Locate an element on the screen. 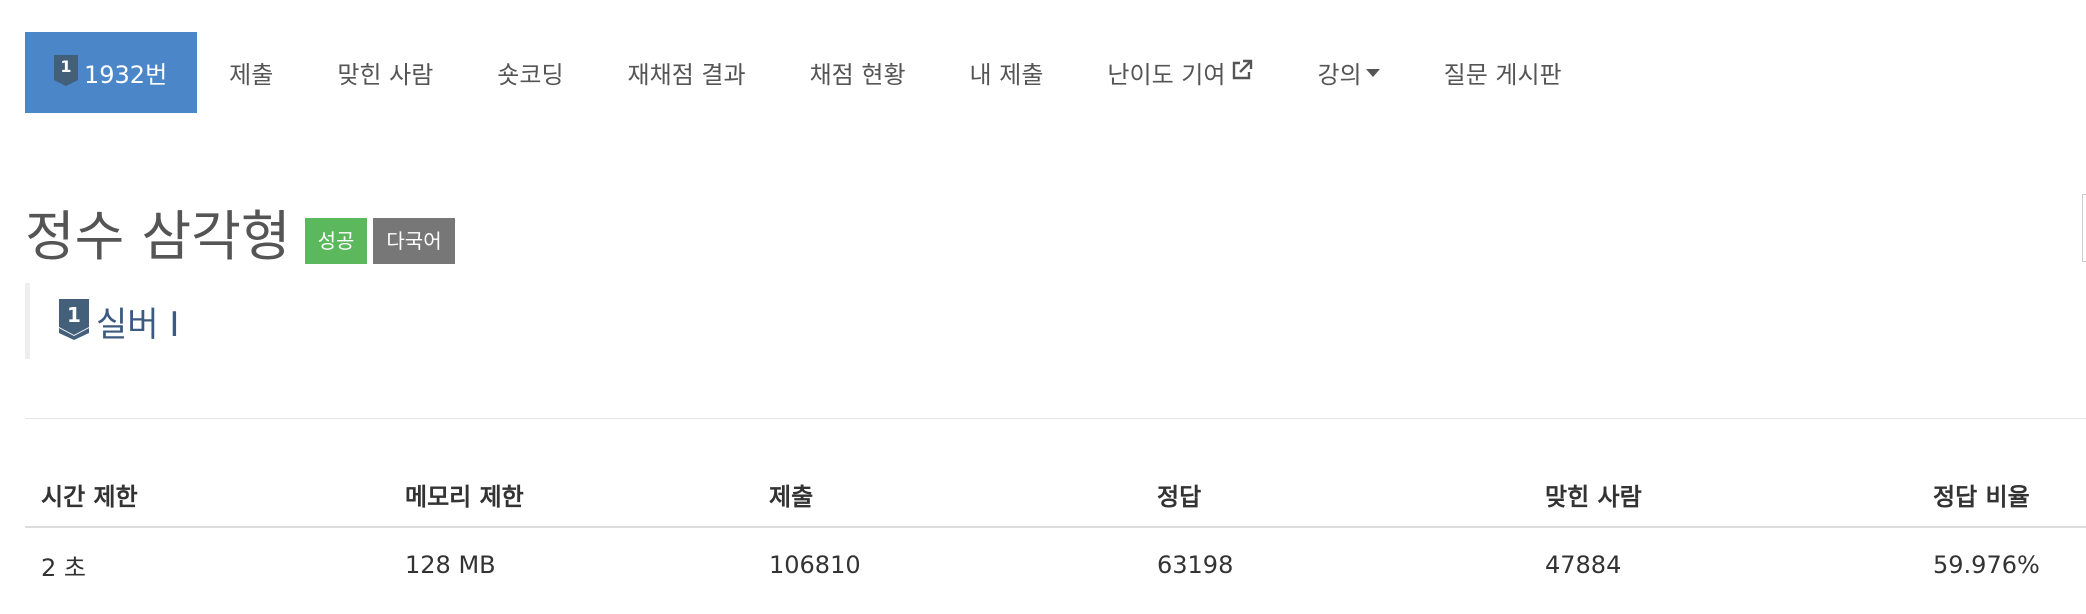 This screenshot has width=2086, height=614. success-label: 성공 is located at coordinates (336, 241).